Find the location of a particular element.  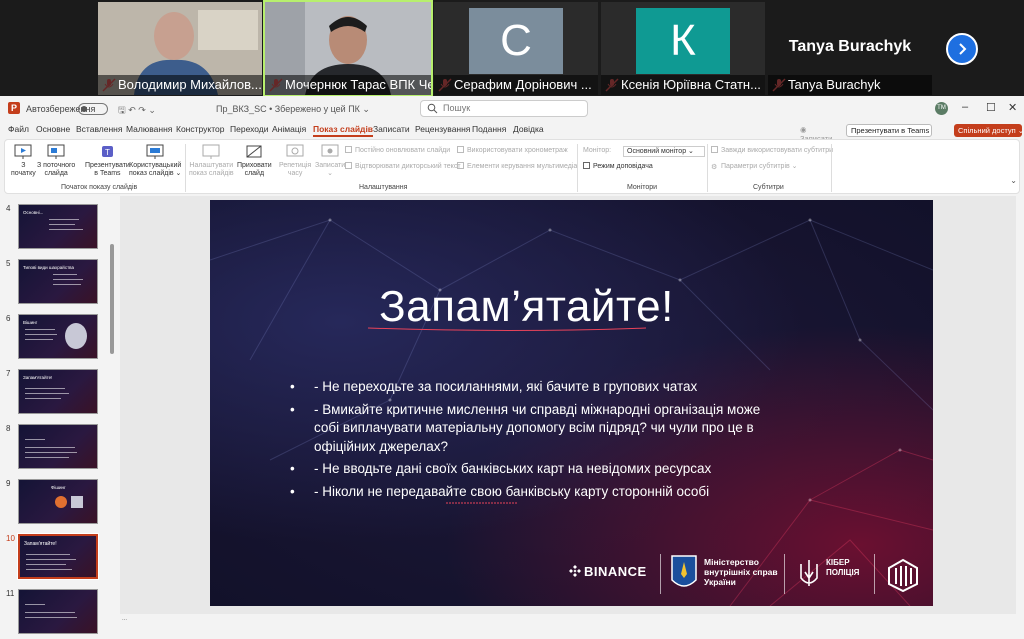

maximize-icon: ☐ is located at coordinates (991, 107).